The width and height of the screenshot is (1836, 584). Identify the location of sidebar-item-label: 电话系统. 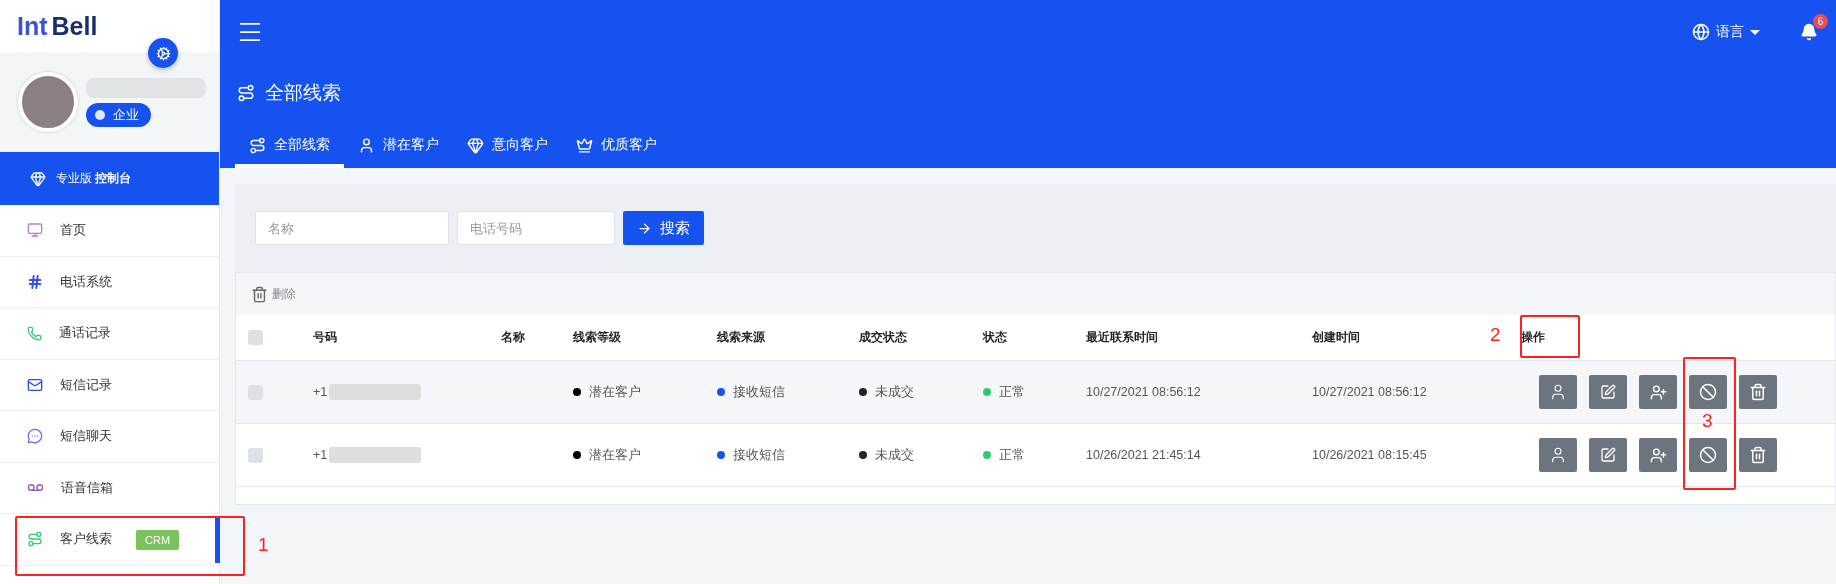
(86, 281).